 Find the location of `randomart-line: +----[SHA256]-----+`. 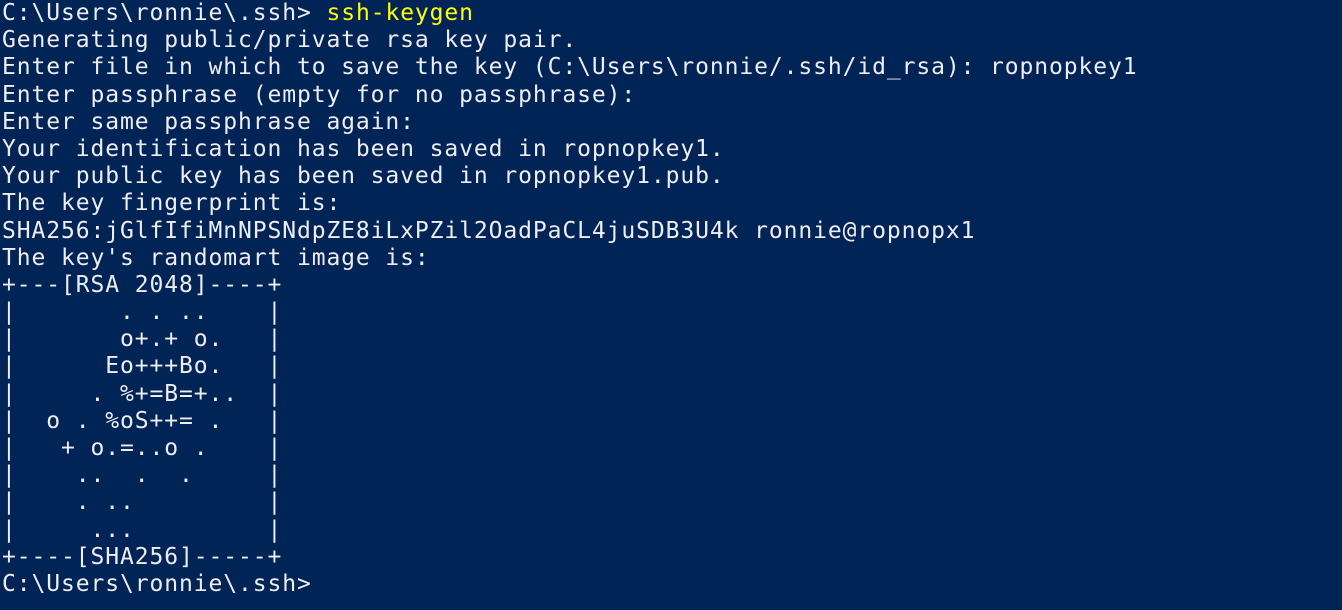

randomart-line: +----[SHA256]-----+ is located at coordinates (142, 556).